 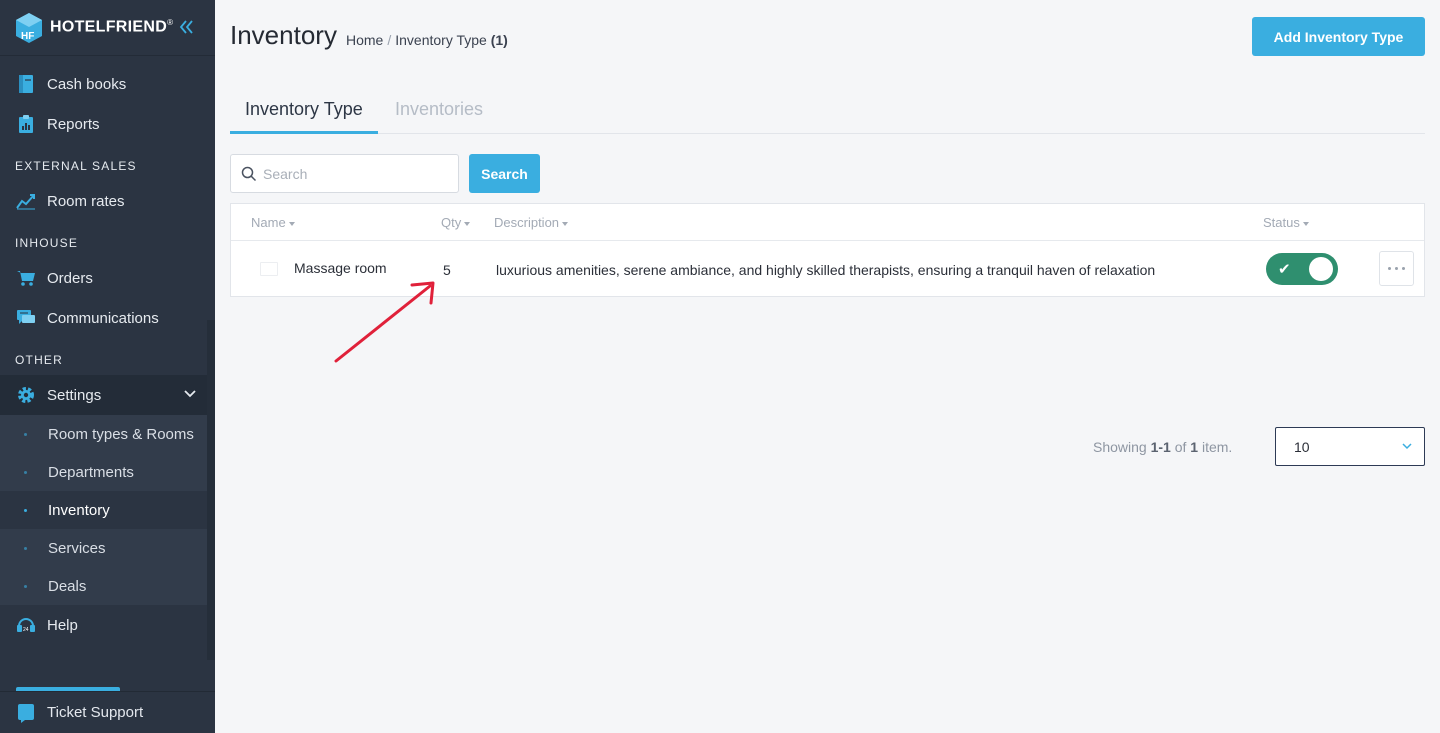 I want to click on chevron-double-left-icon, so click(x=186, y=27).